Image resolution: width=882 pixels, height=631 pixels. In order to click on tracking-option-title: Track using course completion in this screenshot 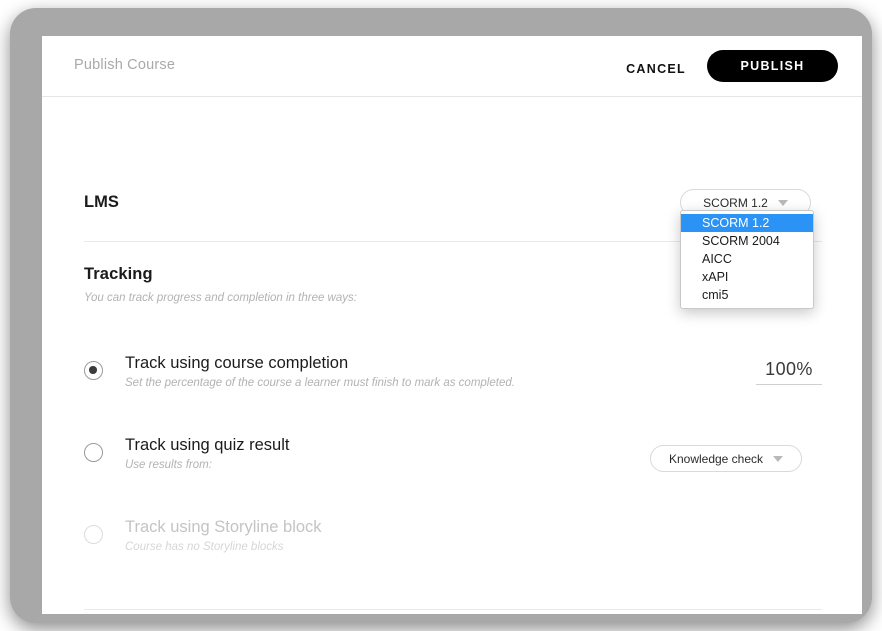, I will do `click(237, 363)`.